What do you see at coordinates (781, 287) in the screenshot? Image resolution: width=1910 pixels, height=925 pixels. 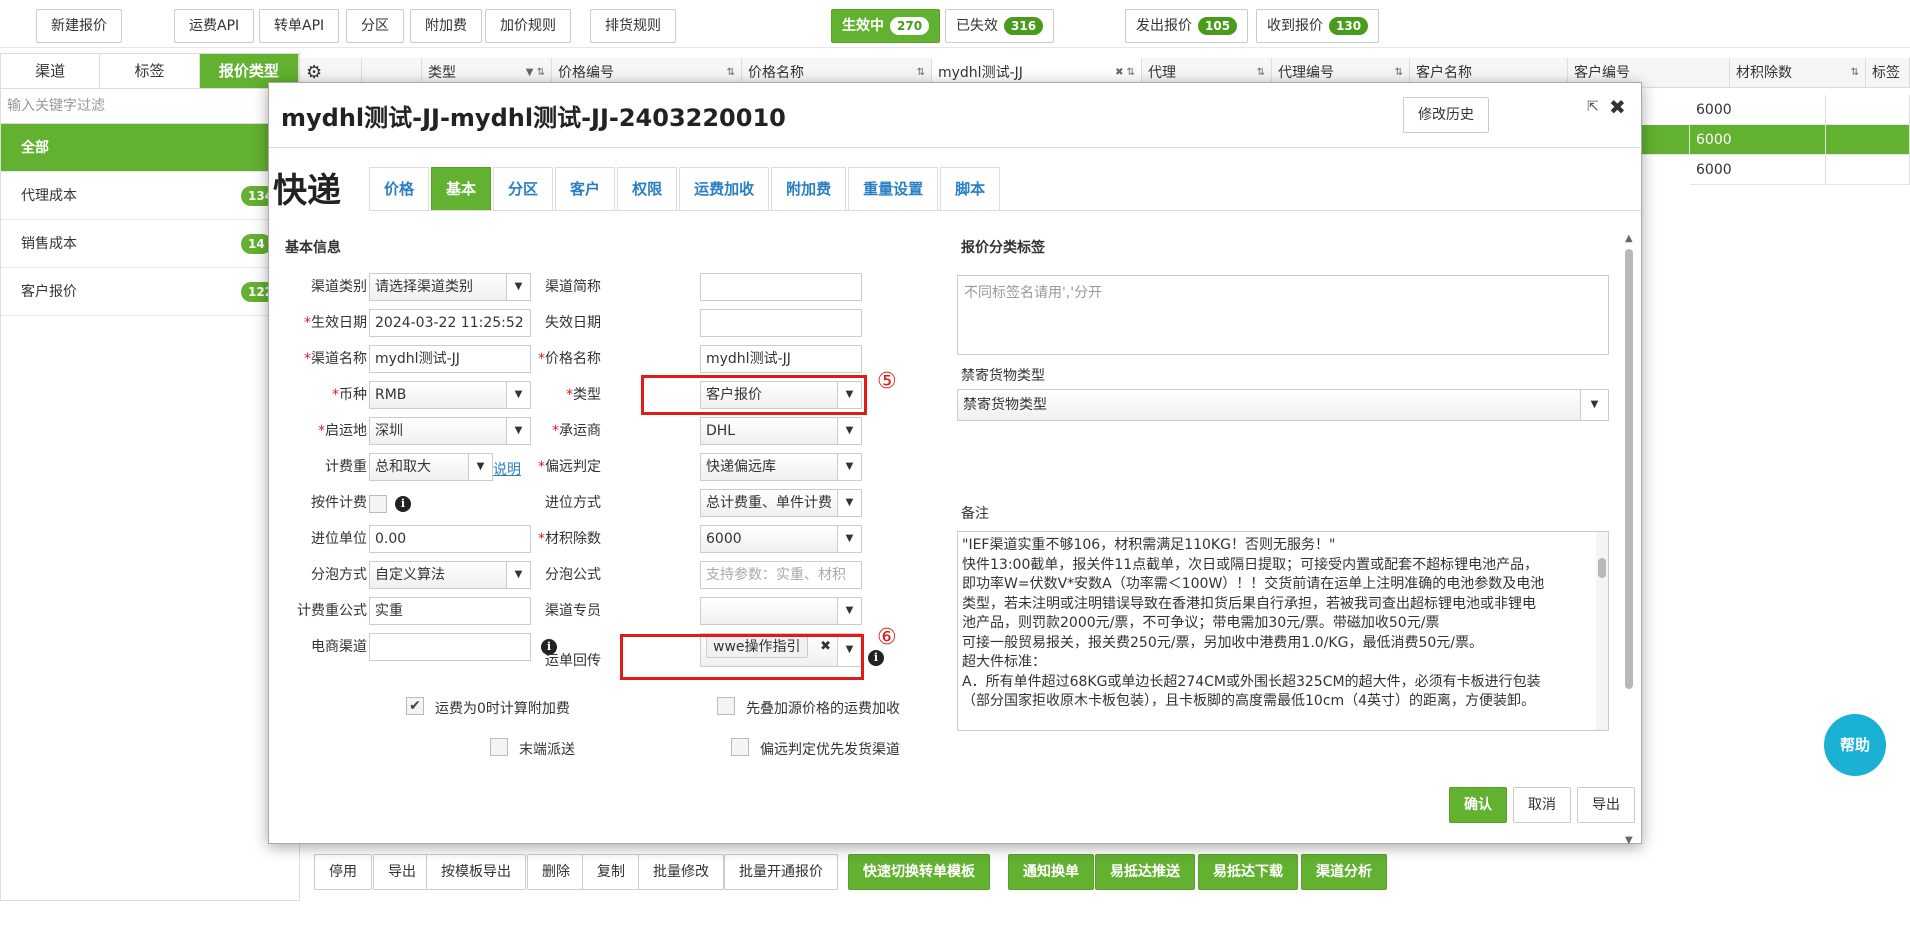 I see `channel-abbr-input` at bounding box center [781, 287].